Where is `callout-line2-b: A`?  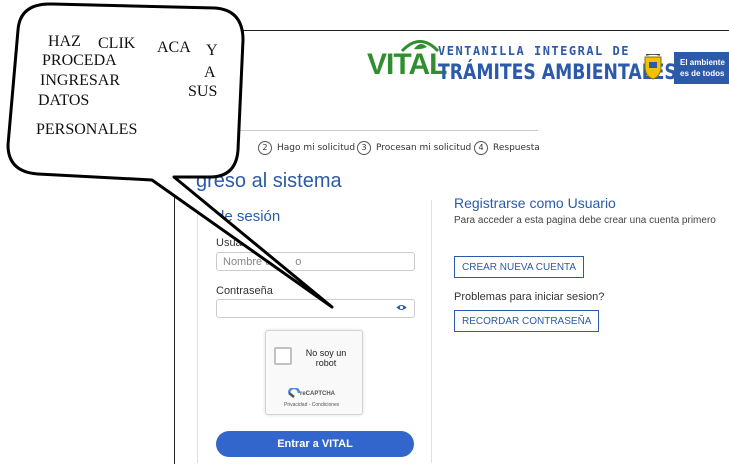
callout-line2-b: A is located at coordinates (210, 72).